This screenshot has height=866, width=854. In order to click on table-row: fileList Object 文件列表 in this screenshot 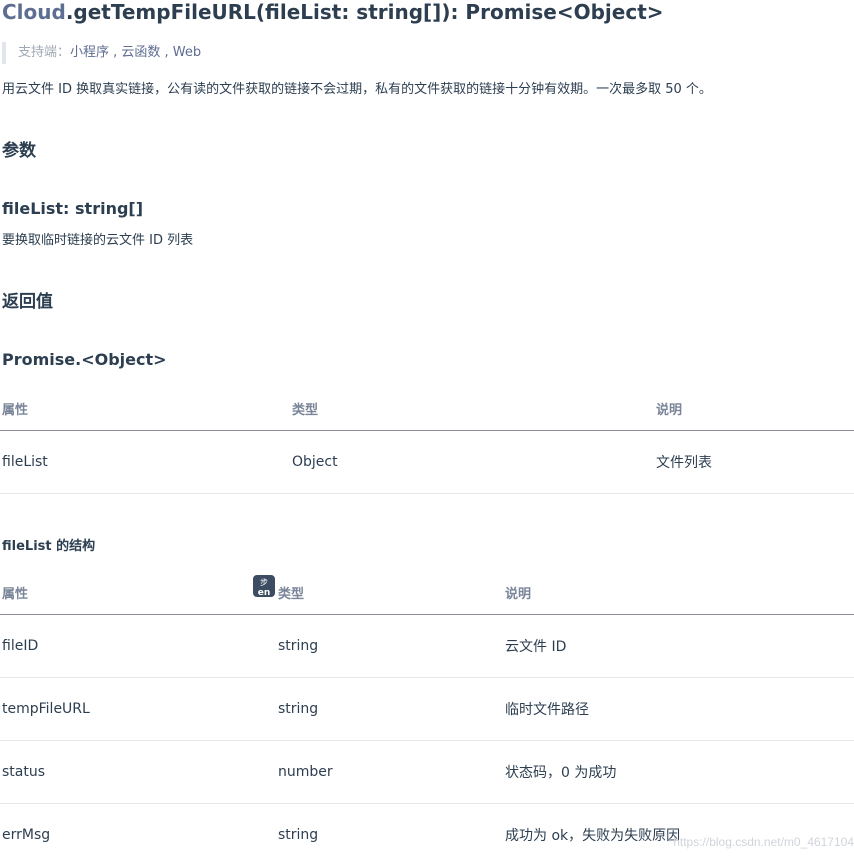, I will do `click(427, 462)`.